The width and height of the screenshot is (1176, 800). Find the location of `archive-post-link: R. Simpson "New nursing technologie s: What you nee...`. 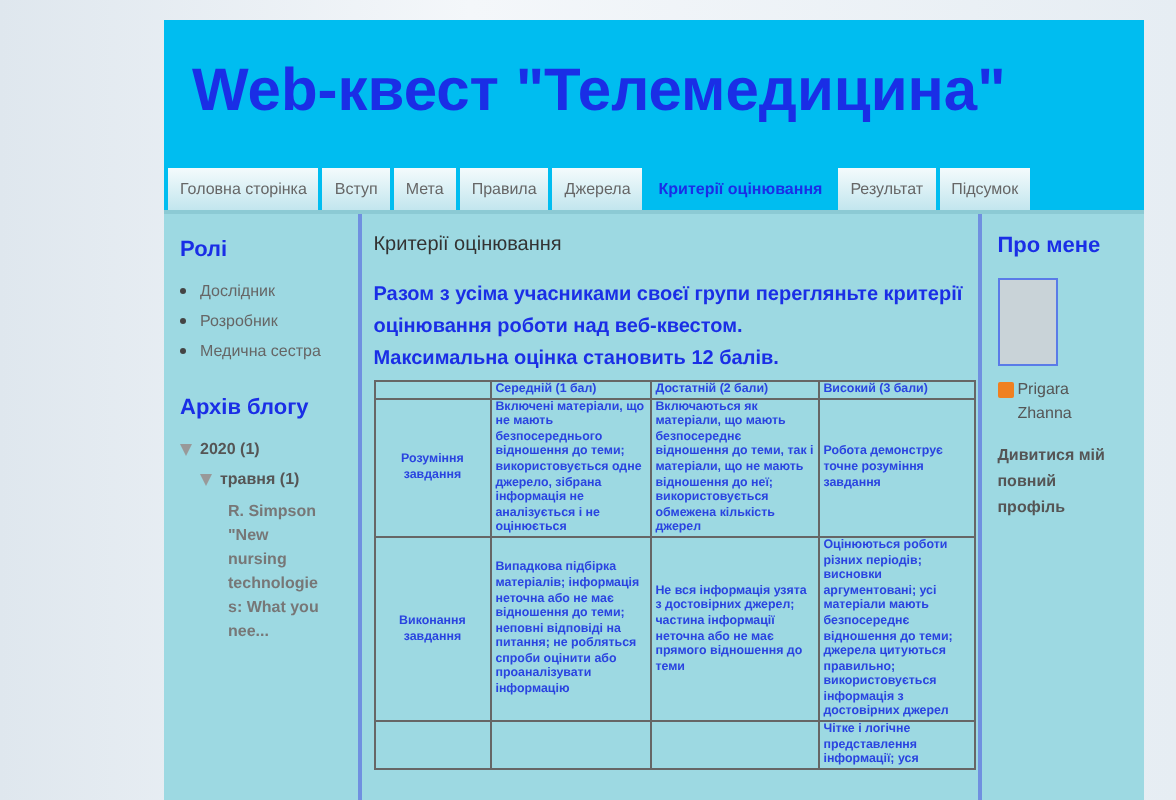

archive-post-link: R. Simpson "New nursing technologie s: What you nee... is located at coordinates (264, 572).